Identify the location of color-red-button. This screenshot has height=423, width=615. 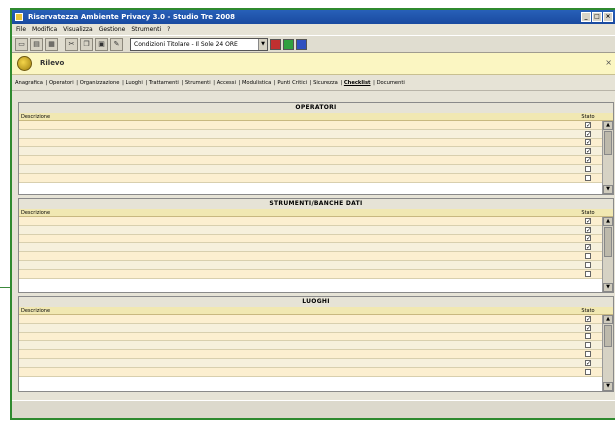
(275, 44).